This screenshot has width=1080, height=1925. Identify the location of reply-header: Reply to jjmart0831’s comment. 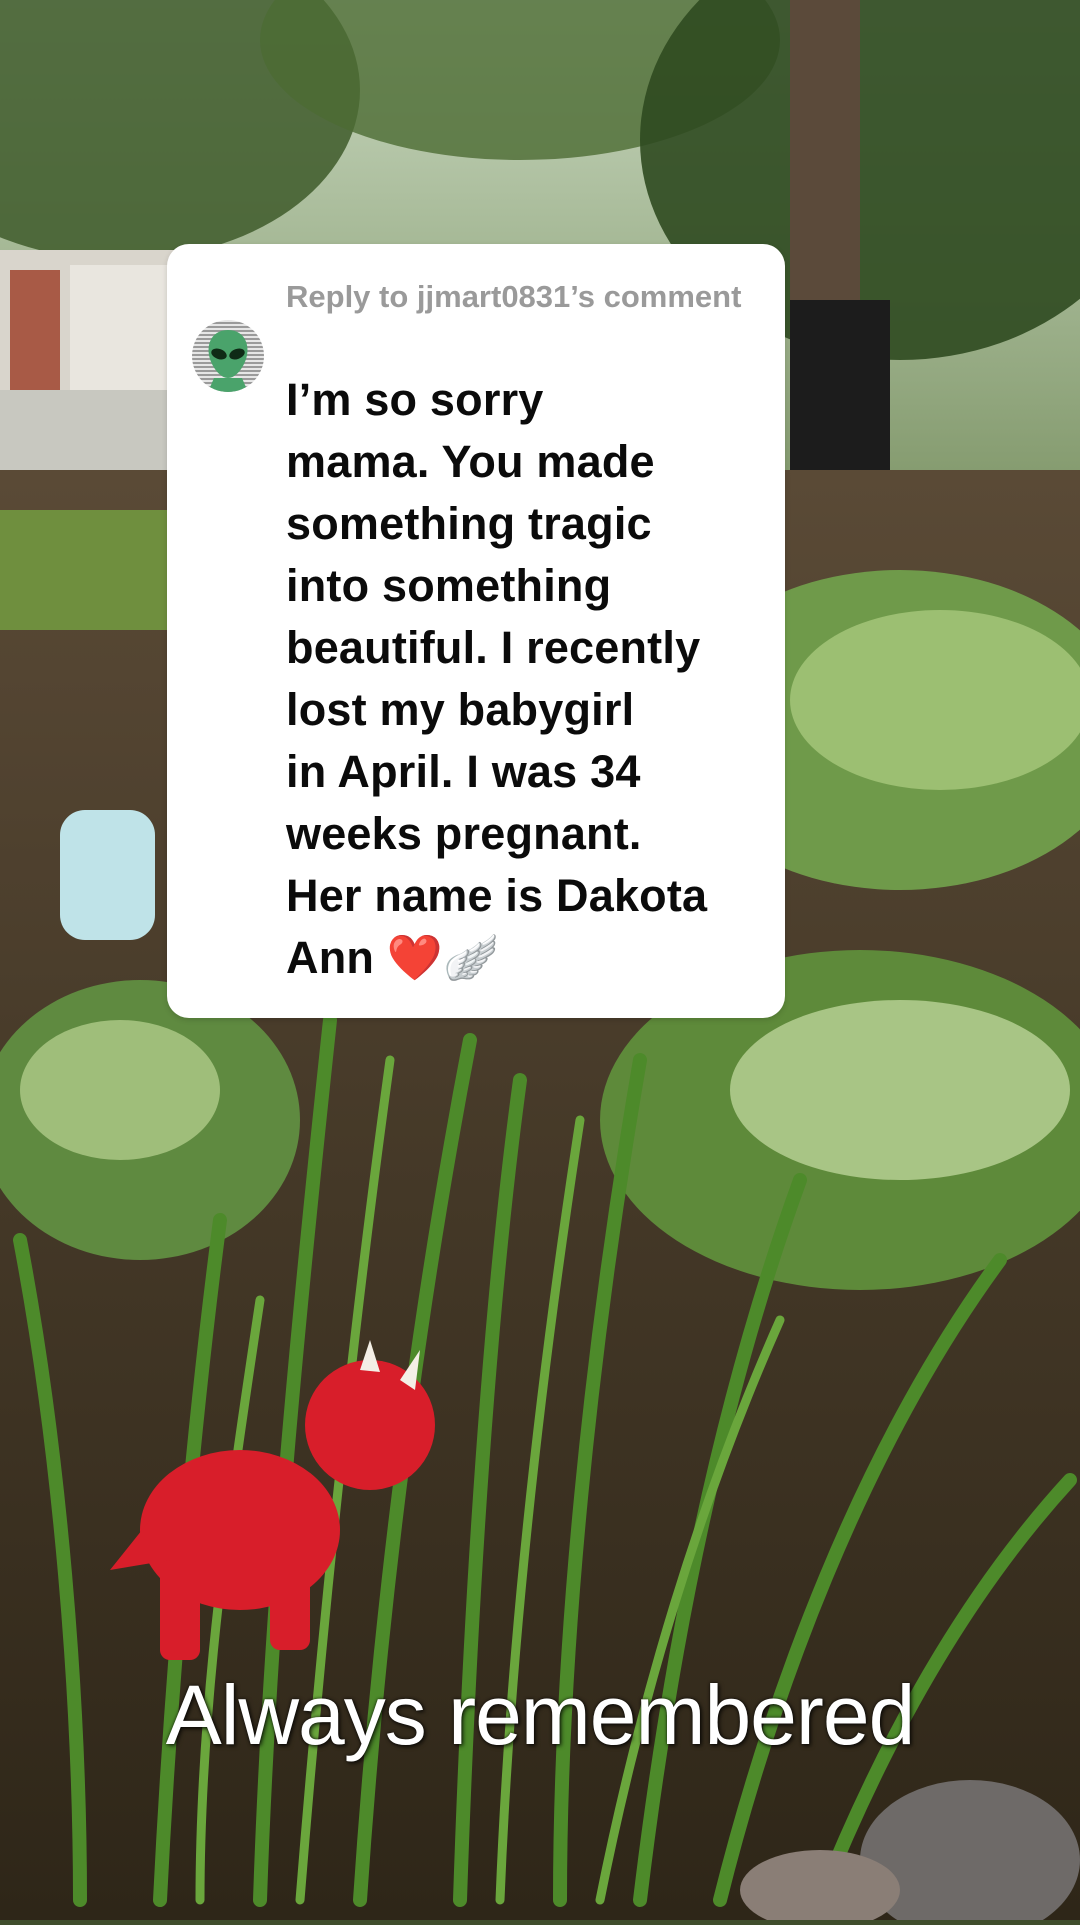
(514, 296).